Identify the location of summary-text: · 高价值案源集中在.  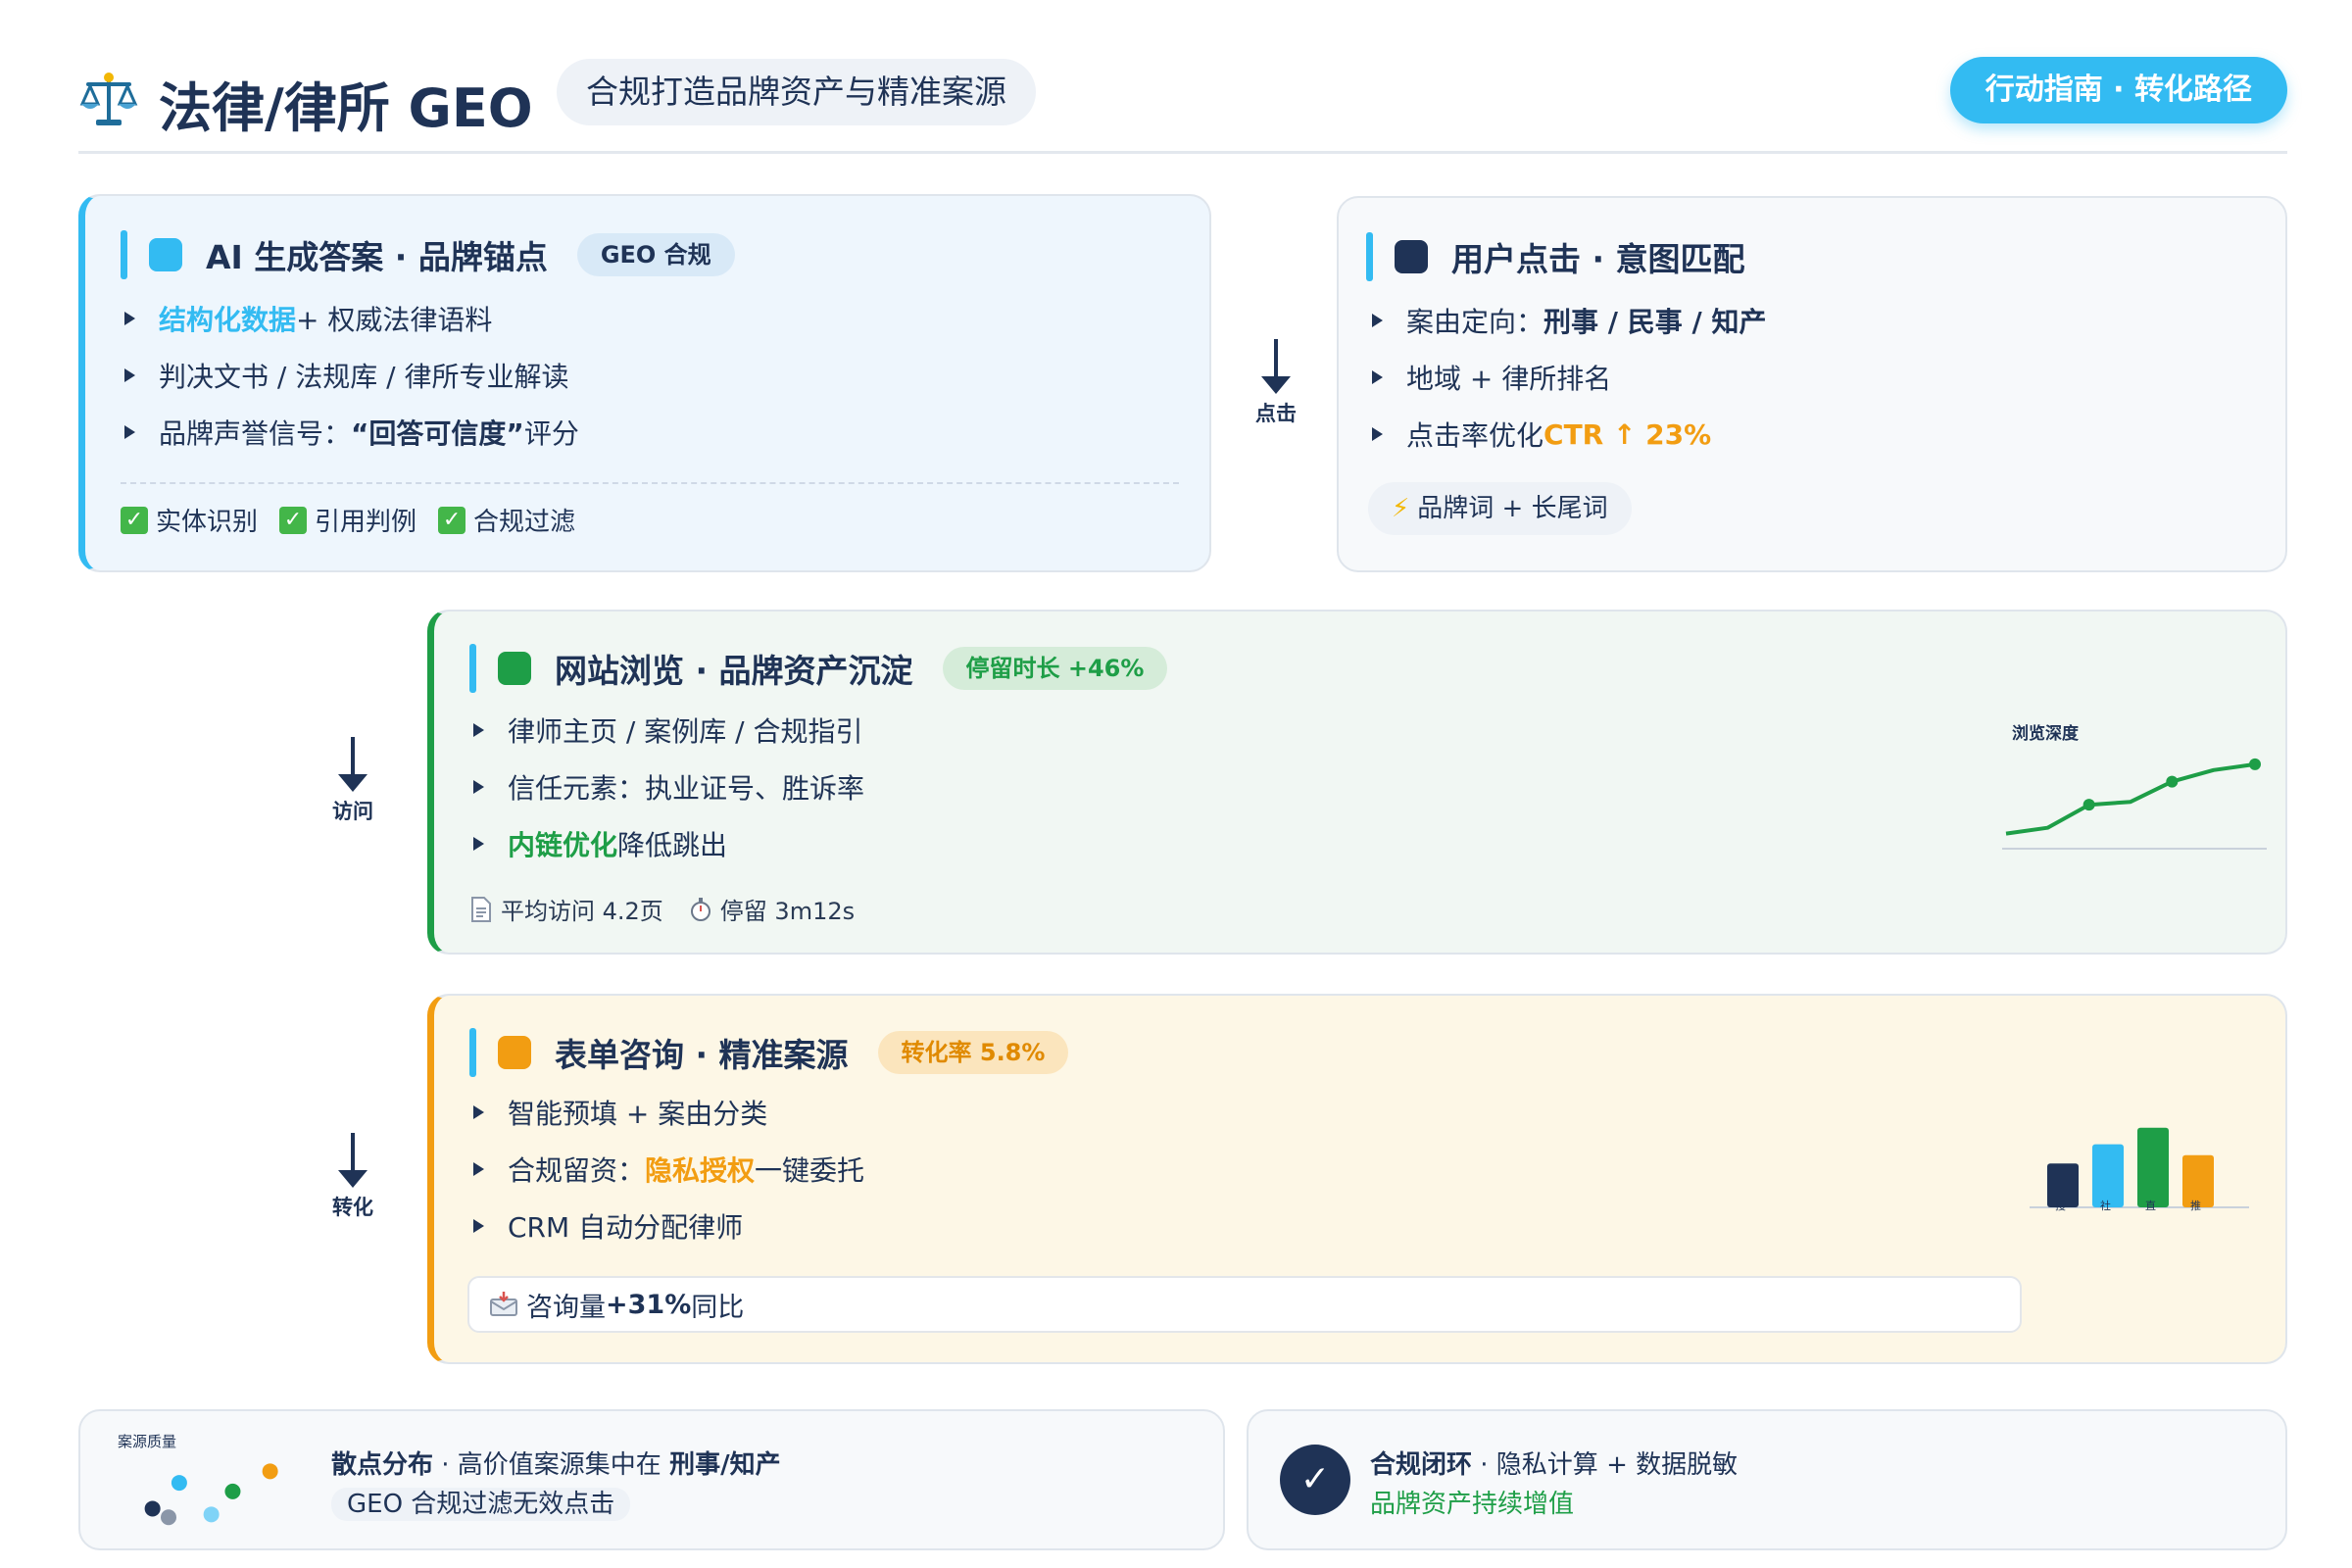
(551, 1465).